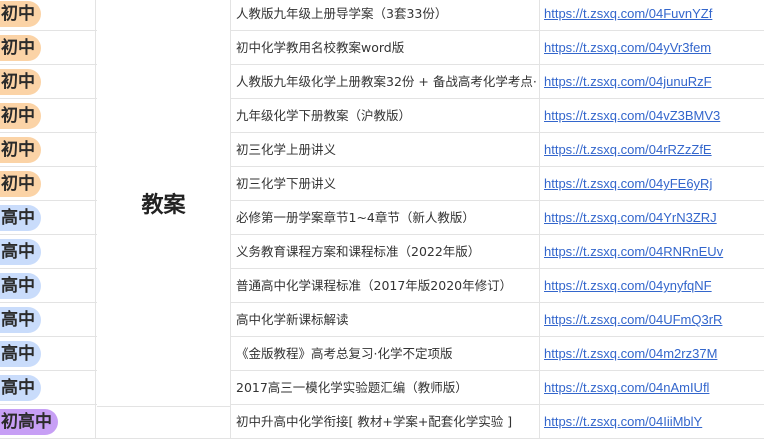 The image size is (764, 440). What do you see at coordinates (385, 217) in the screenshot?
I see `resource-title: 必修第一册学案章节1~4章节（新人教版）` at bounding box center [385, 217].